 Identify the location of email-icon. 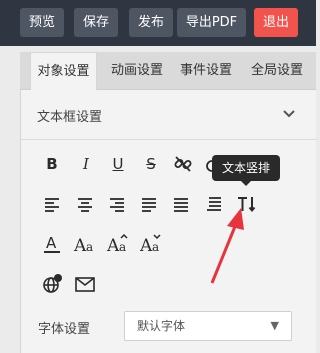
(85, 284).